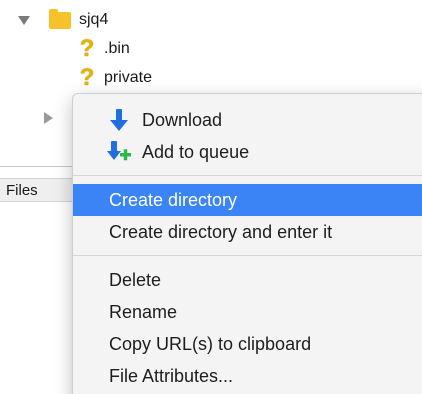 The height and width of the screenshot is (394, 422). Describe the element at coordinates (247, 200) in the screenshot. I see `menu-item-create-directory: Create directory` at that location.